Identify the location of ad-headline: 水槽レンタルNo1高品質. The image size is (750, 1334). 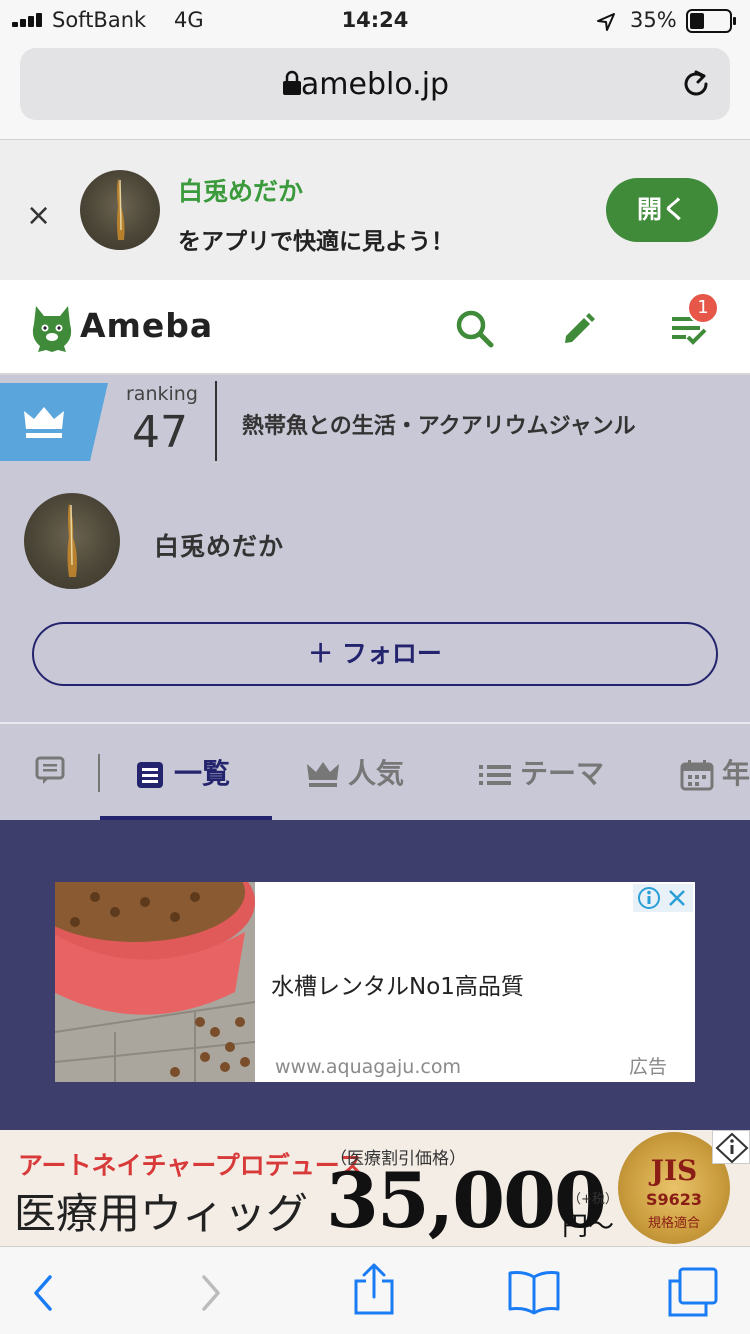
(397, 984).